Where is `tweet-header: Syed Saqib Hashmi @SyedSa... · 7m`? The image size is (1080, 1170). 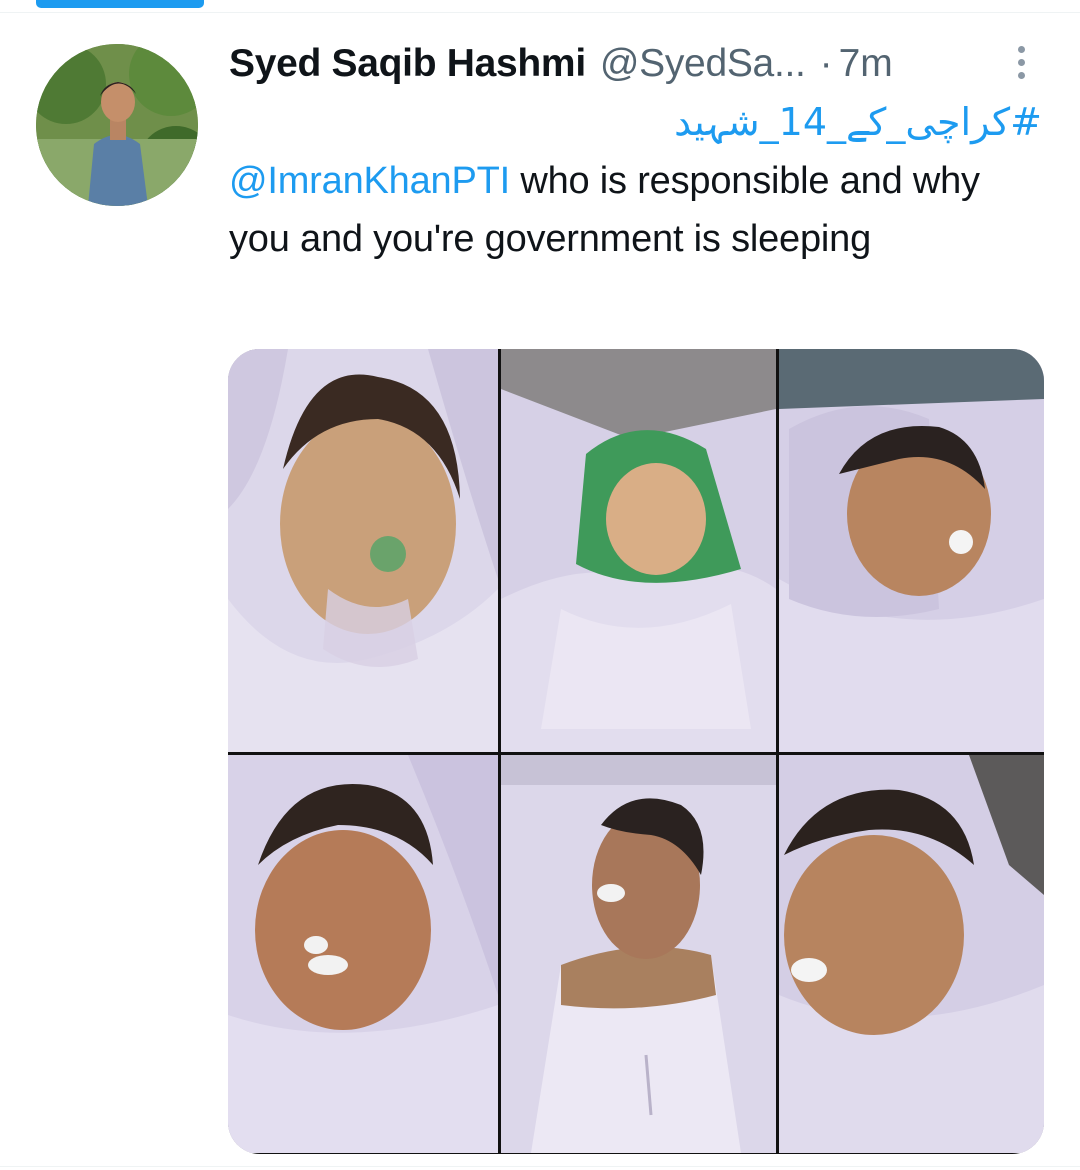 tweet-header: Syed Saqib Hashmi @SyedSa... · 7m is located at coordinates (639, 64).